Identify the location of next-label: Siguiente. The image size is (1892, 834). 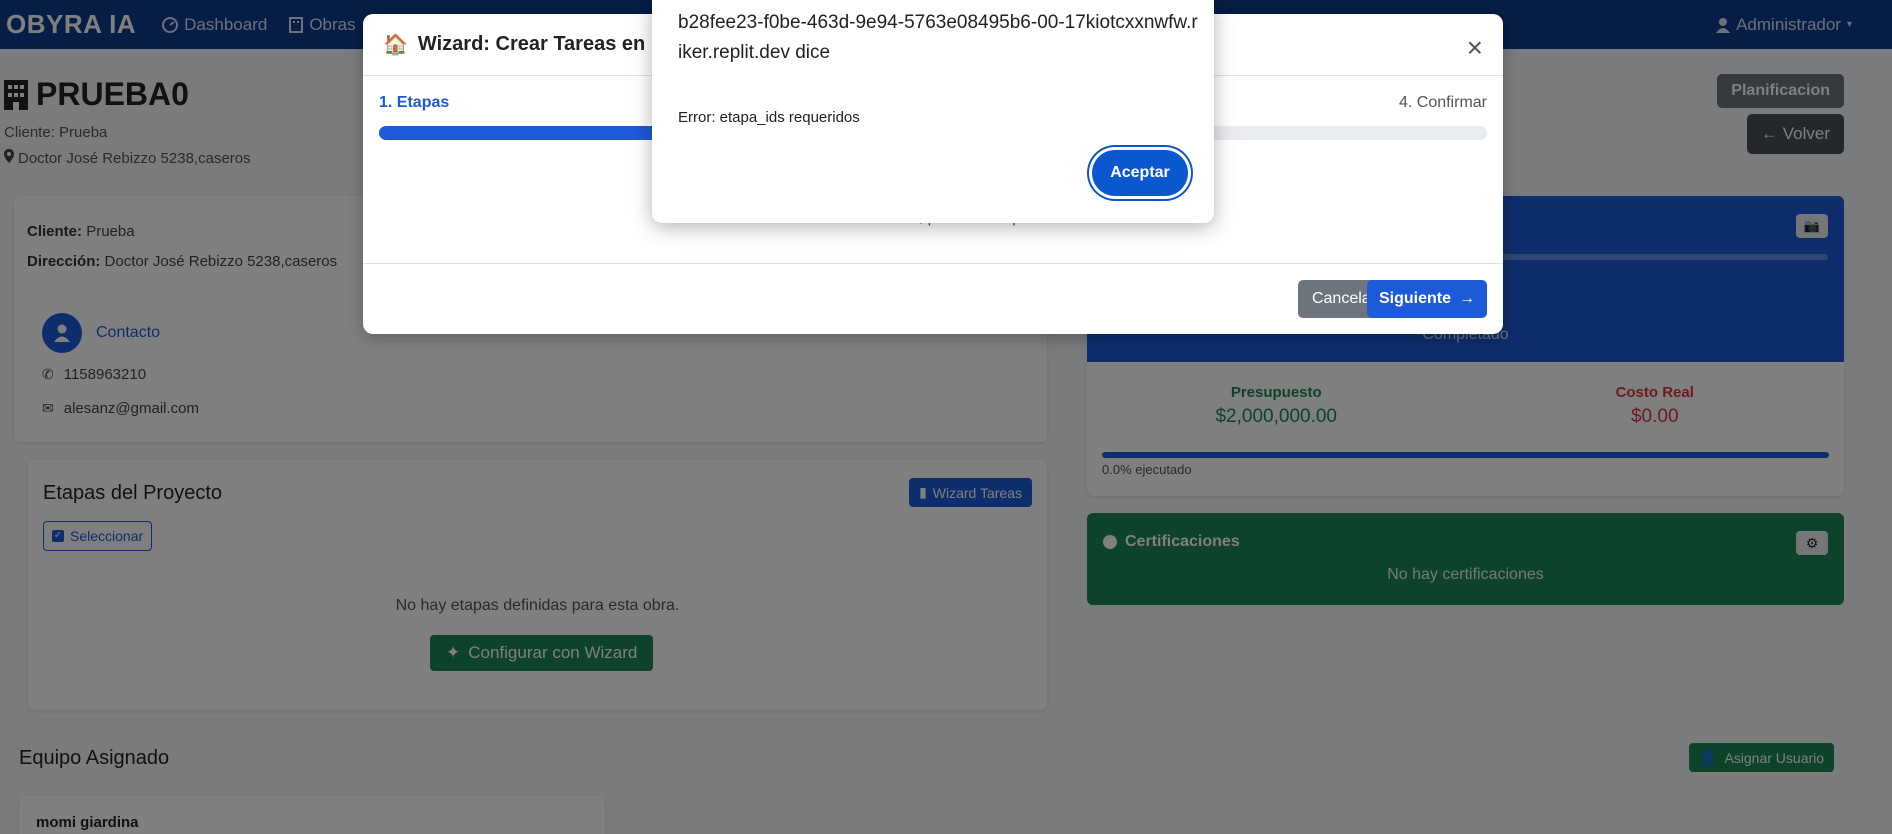
(1414, 298).